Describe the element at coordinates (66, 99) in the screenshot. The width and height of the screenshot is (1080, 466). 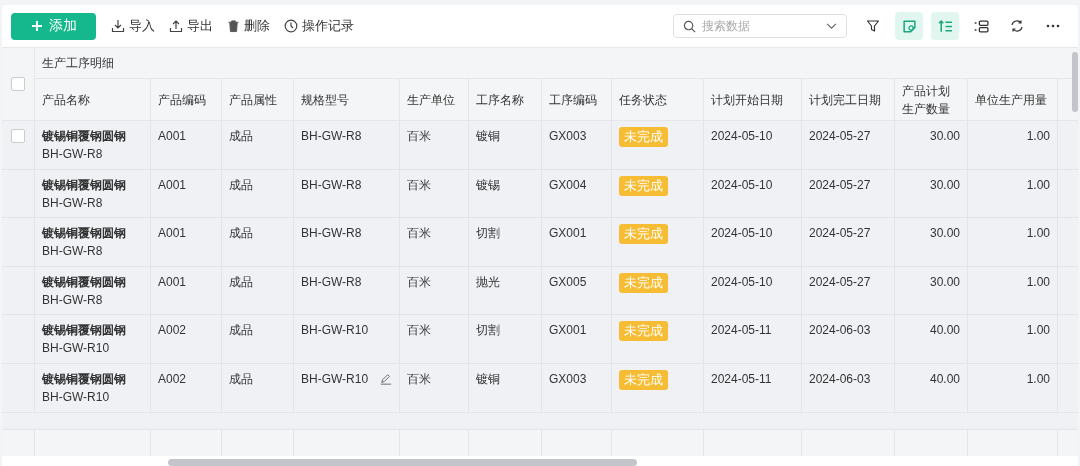
I see `column-header: 产品名称` at that location.